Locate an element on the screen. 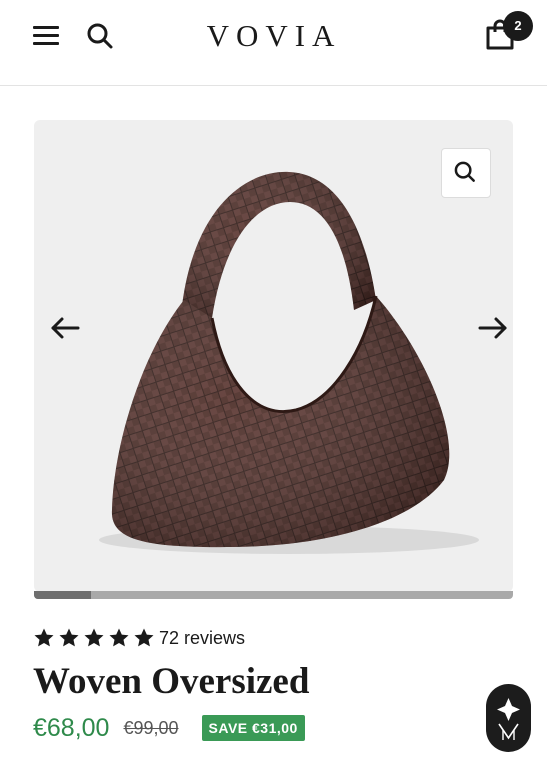 Image resolution: width=547 pixels, height=768 pixels. brand-emblem-icon is located at coordinates (508, 719).